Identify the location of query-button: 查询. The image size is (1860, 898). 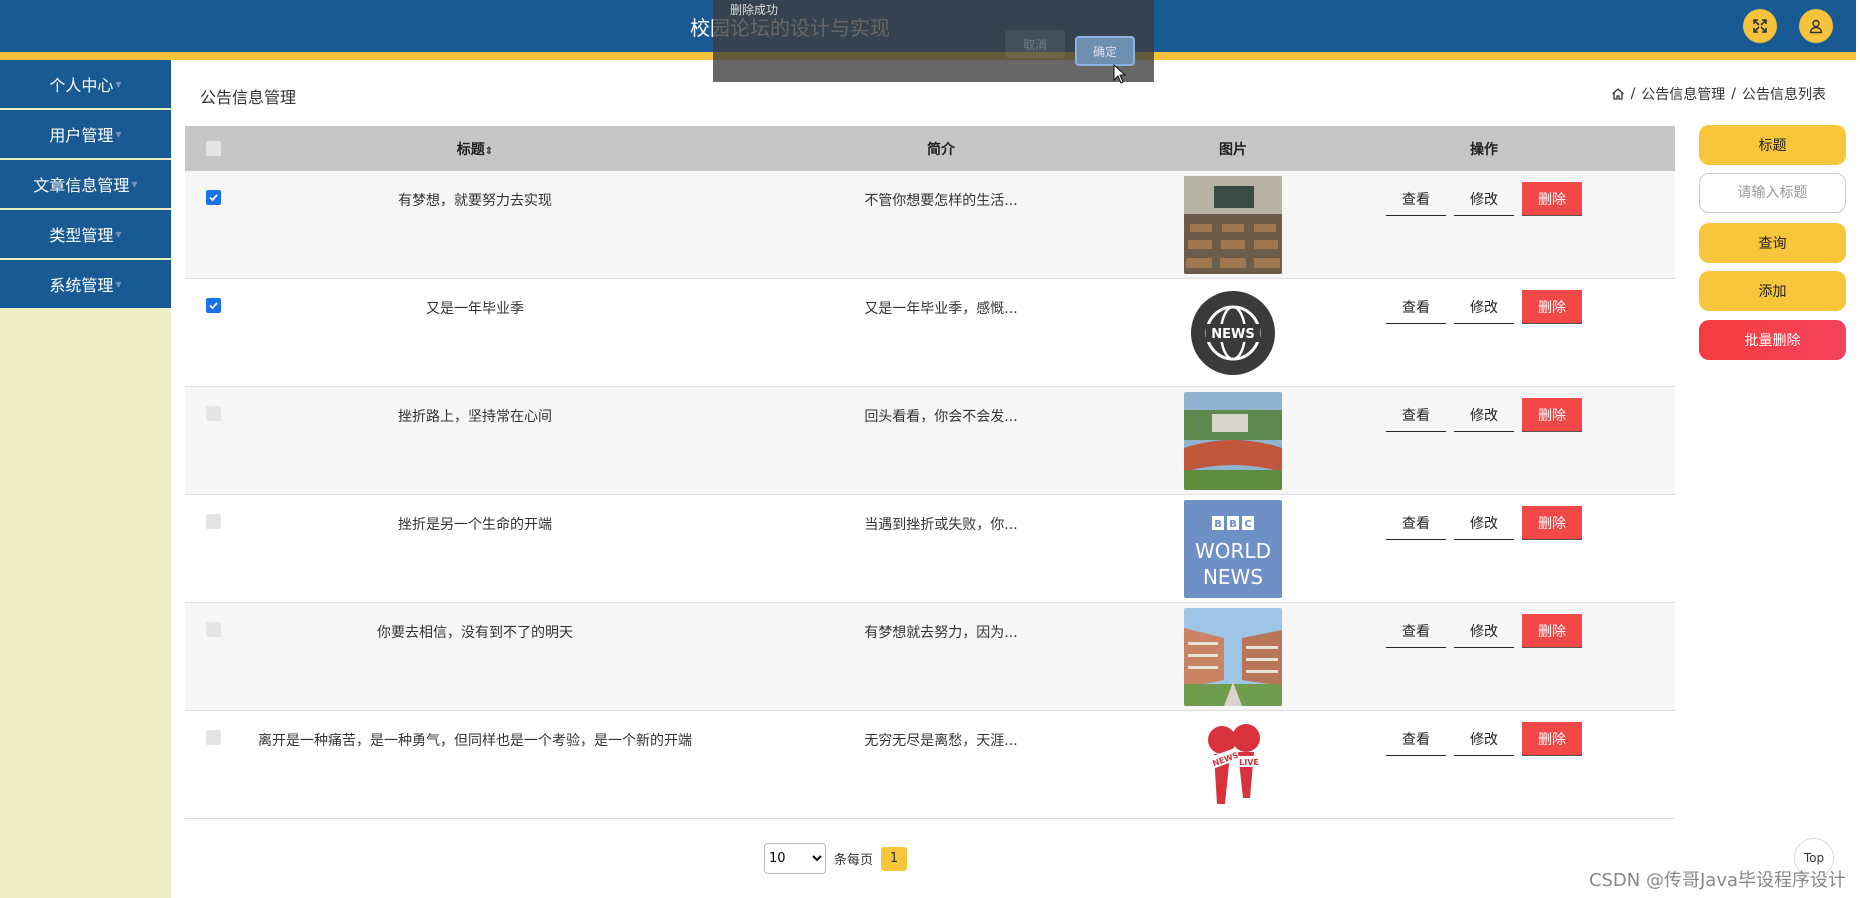
(1772, 243).